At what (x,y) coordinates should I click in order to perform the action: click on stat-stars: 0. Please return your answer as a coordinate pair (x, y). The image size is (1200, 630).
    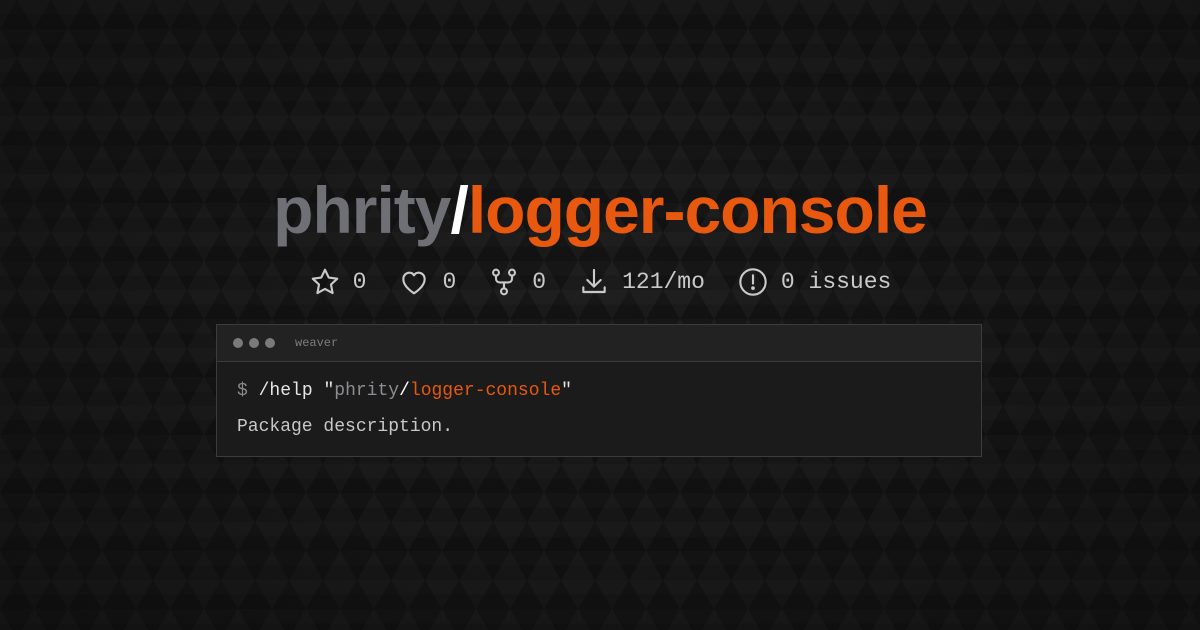
    Looking at the image, I should click on (338, 282).